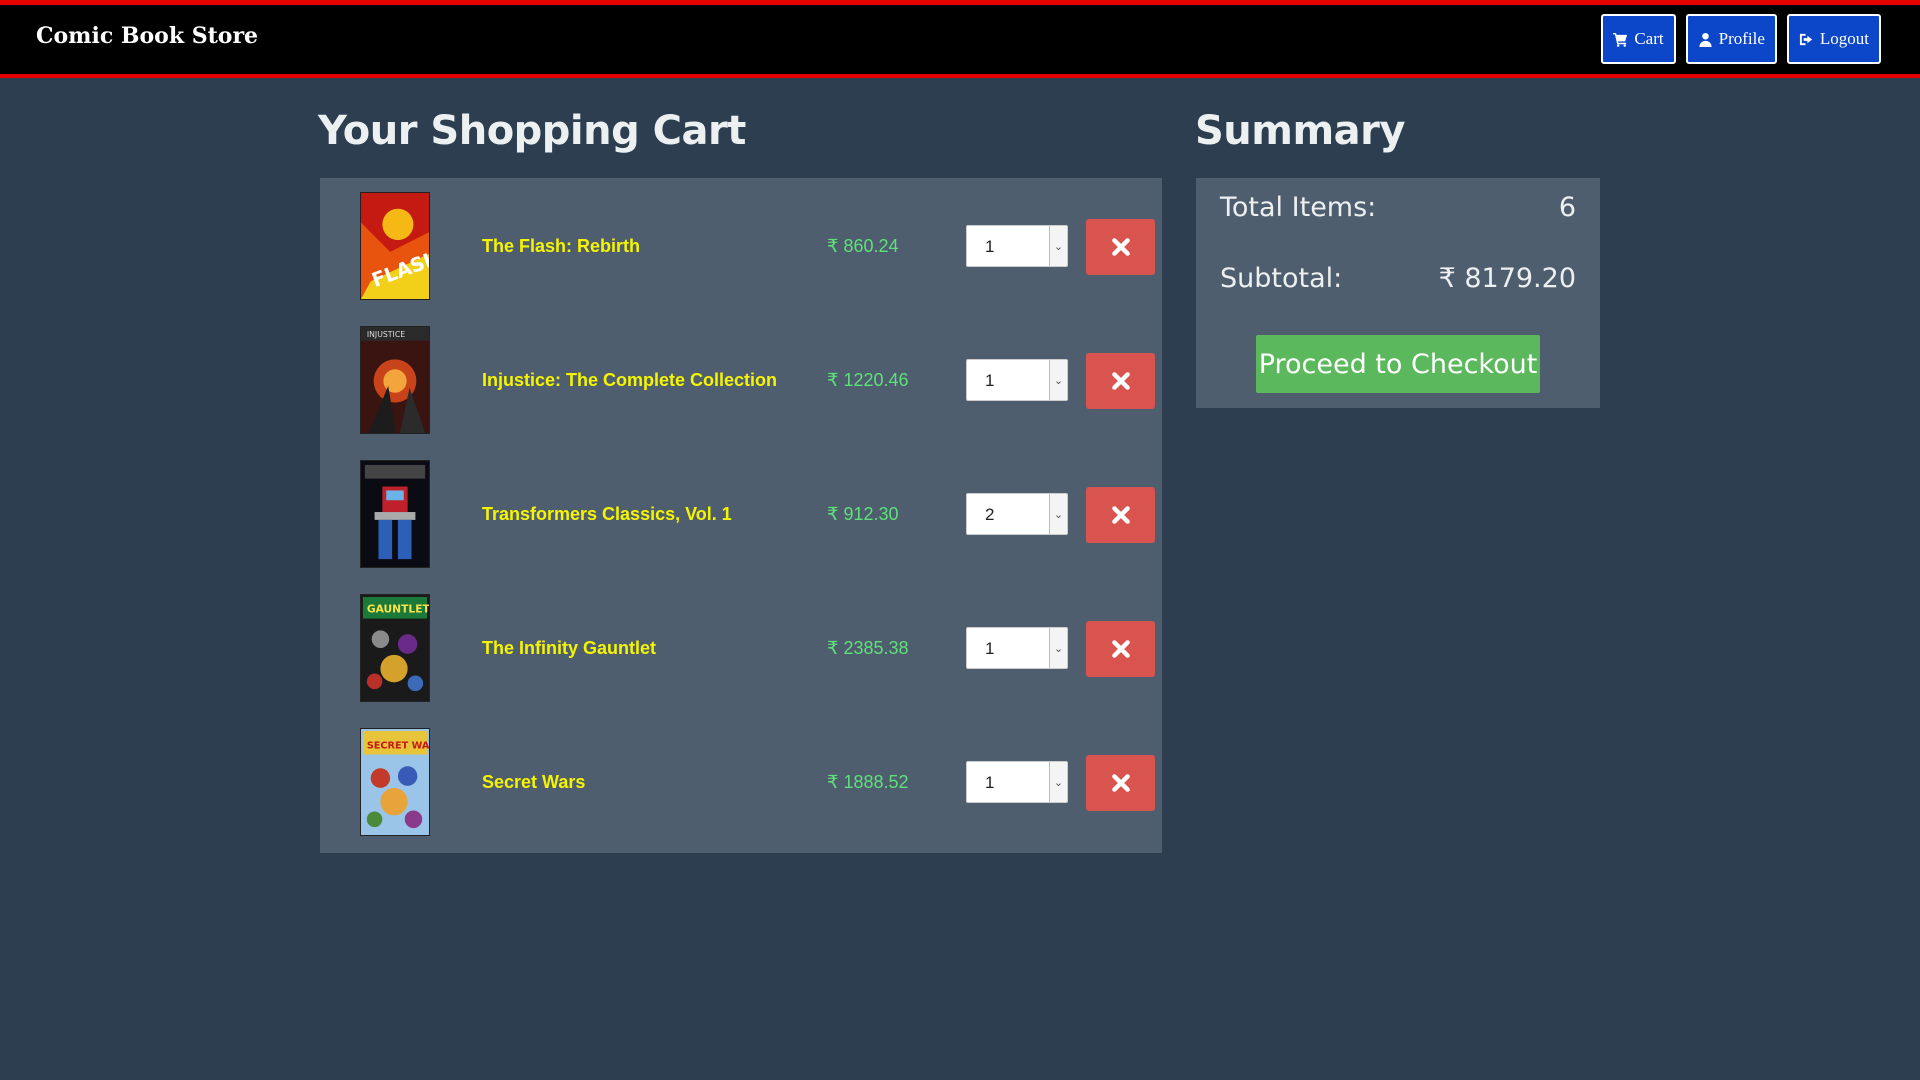 This screenshot has height=1080, width=1920. Describe the element at coordinates (1844, 38) in the screenshot. I see `logout-button-label: Logout` at that location.